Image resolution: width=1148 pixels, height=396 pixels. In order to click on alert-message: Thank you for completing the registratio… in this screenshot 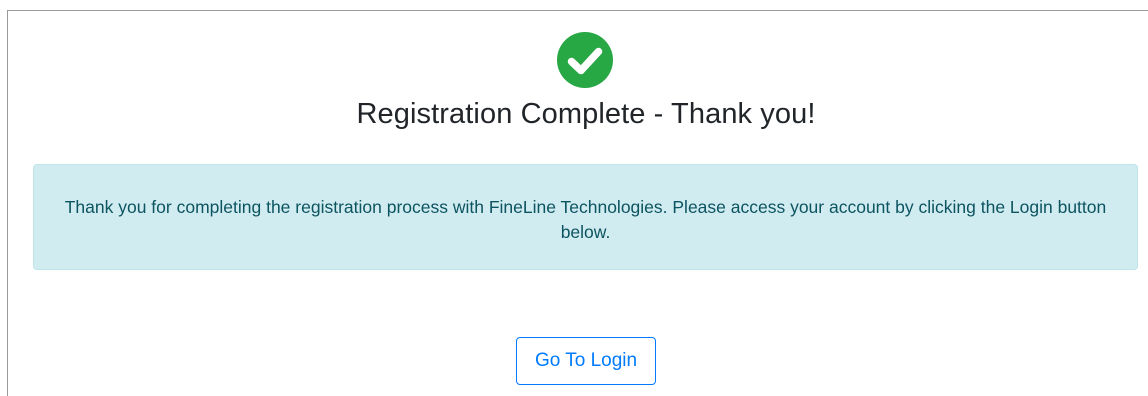, I will do `click(585, 219)`.